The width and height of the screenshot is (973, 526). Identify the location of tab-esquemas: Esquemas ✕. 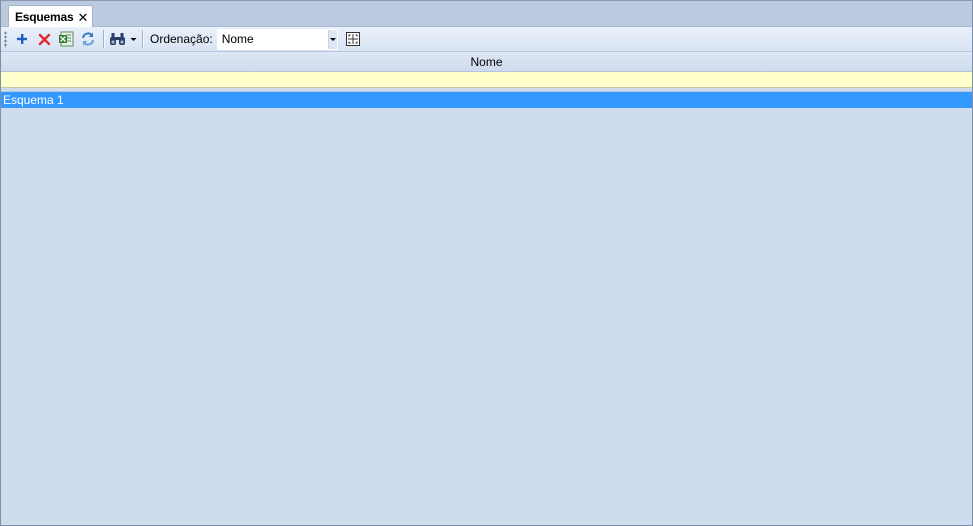
(50, 16).